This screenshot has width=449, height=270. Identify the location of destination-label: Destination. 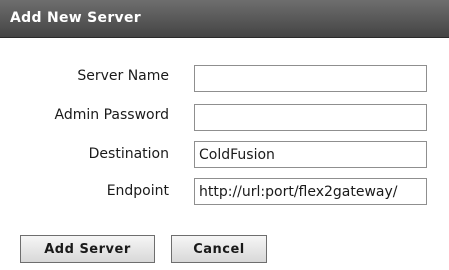
(128, 154).